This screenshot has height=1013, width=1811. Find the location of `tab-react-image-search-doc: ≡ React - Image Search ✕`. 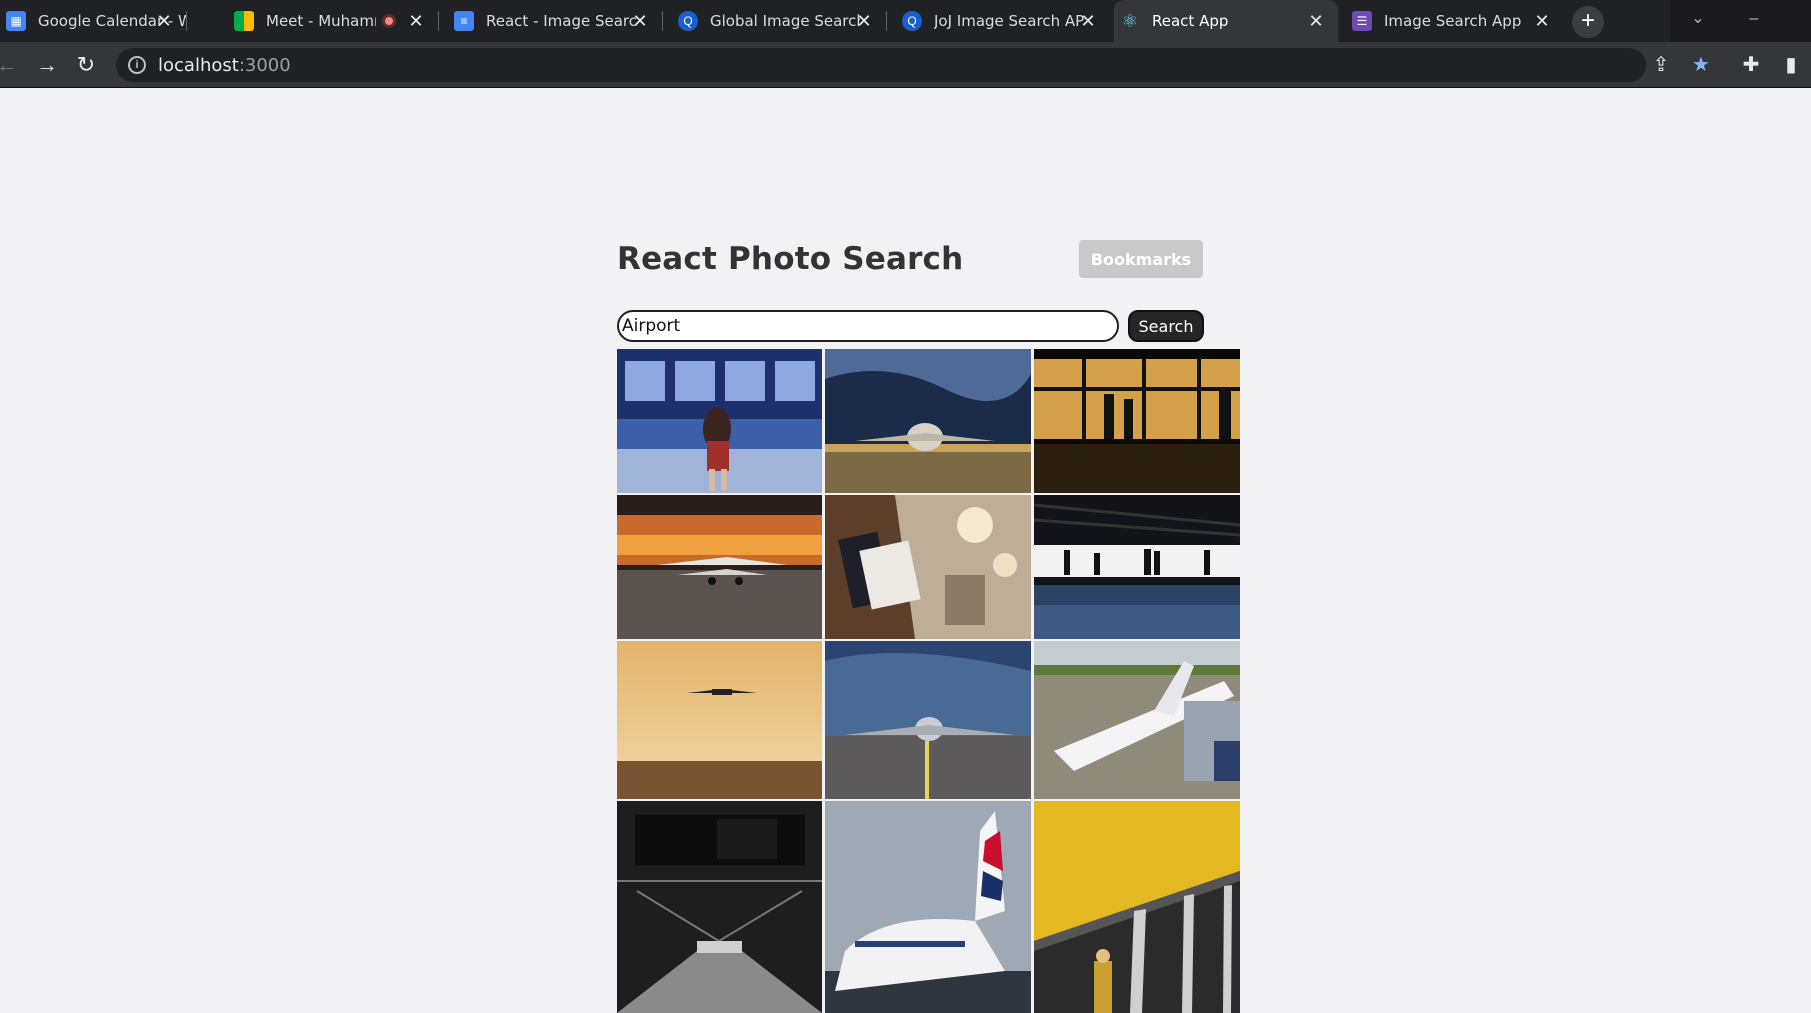

tab-react-image-search-doc: ≡ React - Image Search ✕ is located at coordinates (555, 21).